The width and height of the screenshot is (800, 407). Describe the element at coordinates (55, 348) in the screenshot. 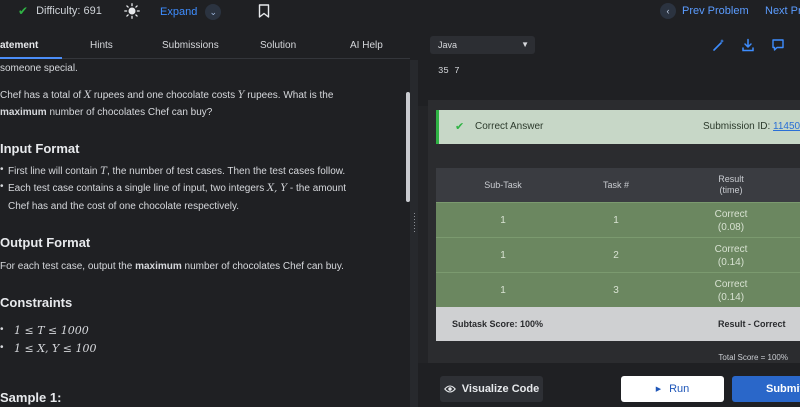

I see `constraint-2: 1 ≤ X, Y ≤ 100` at that location.